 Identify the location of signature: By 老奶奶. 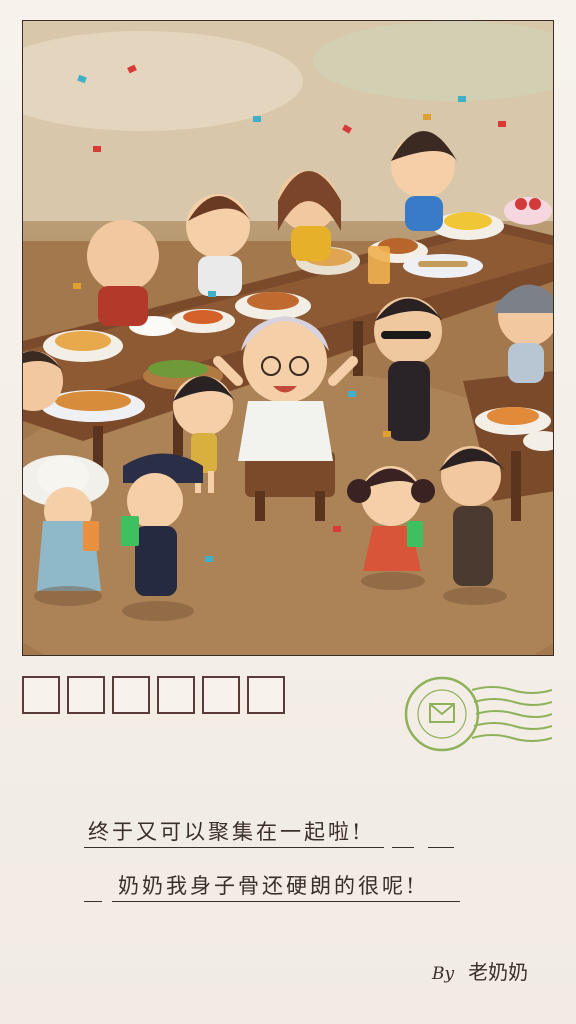
(480, 970).